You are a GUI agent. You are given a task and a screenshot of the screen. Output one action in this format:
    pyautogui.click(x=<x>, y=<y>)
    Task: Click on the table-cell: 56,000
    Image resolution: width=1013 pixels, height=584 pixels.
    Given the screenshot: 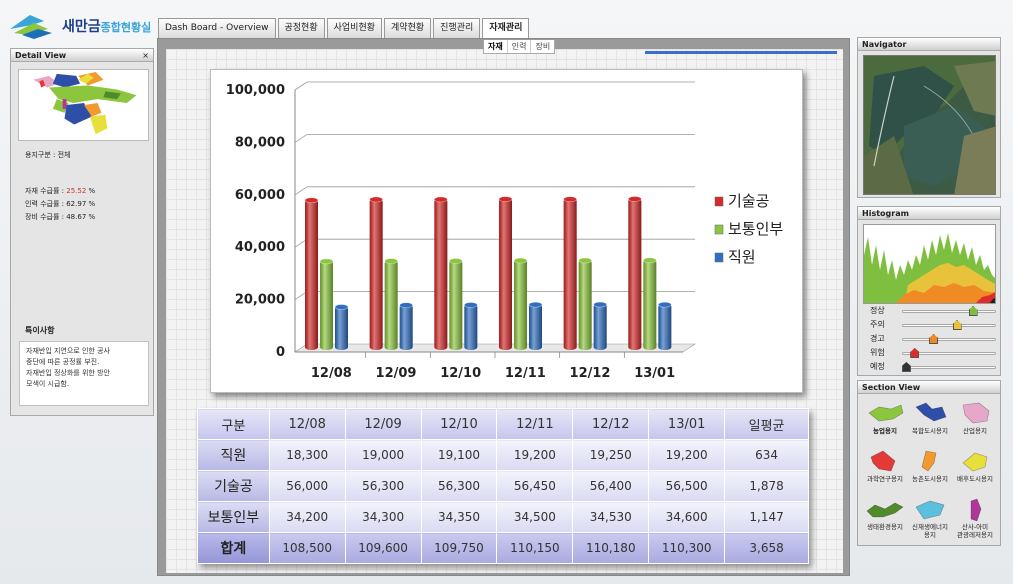 What is the action you would take?
    pyautogui.click(x=307, y=486)
    